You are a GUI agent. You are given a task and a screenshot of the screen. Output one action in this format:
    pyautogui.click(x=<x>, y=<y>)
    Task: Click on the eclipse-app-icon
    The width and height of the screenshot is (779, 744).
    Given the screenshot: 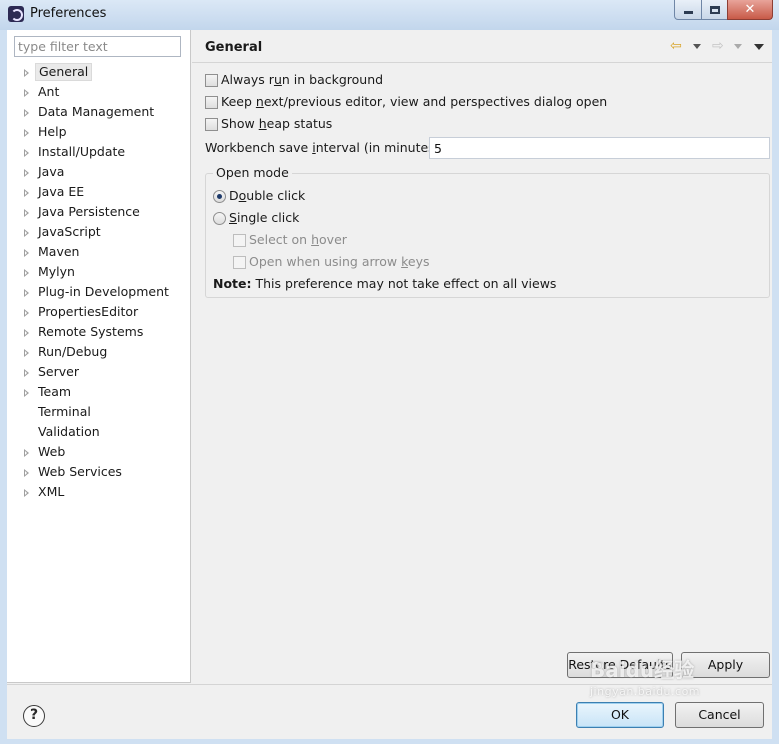 What is the action you would take?
    pyautogui.click(x=16, y=14)
    